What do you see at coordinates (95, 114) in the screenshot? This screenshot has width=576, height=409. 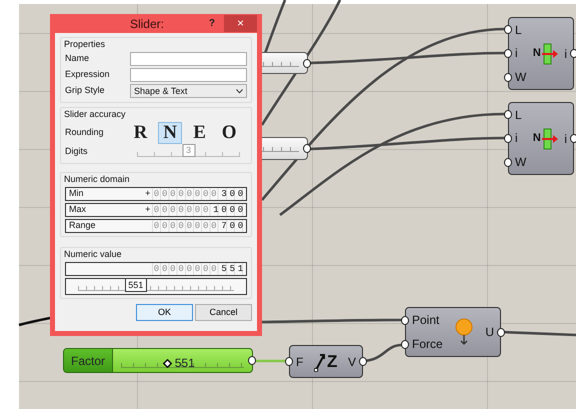 I see `group-heading: Slider accuracy` at bounding box center [95, 114].